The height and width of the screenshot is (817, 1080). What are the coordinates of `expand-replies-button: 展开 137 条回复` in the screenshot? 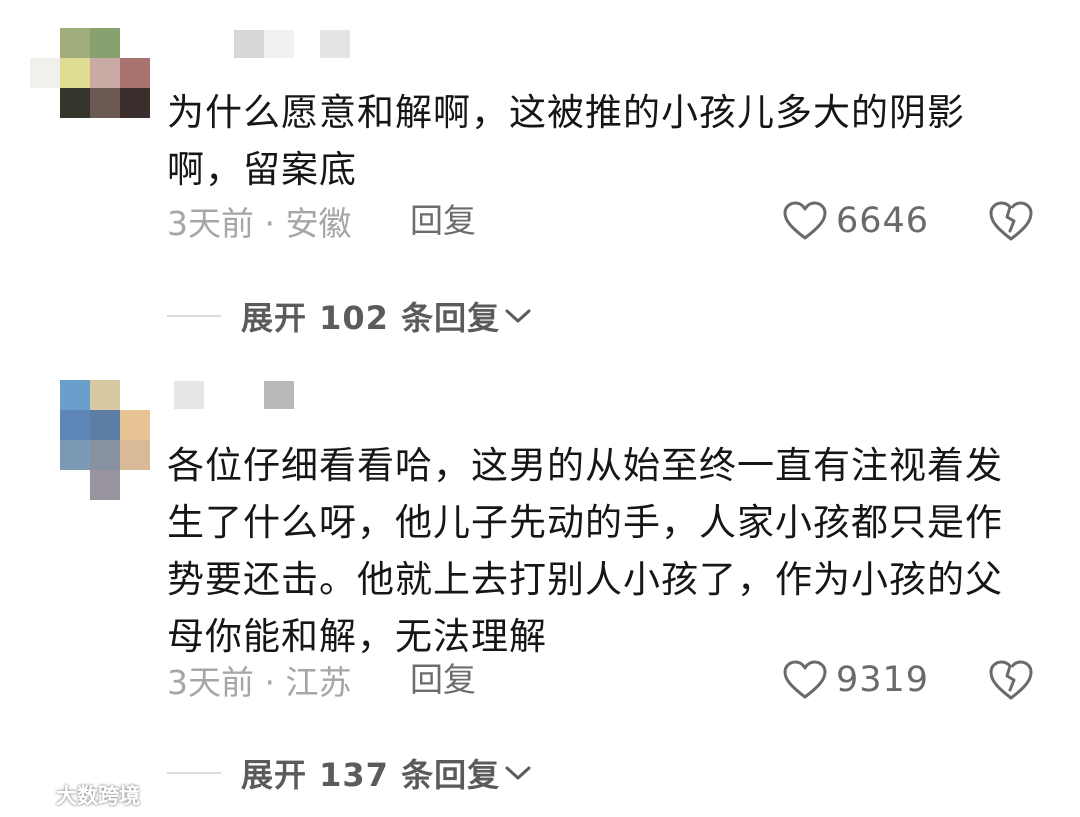 It's located at (349, 773).